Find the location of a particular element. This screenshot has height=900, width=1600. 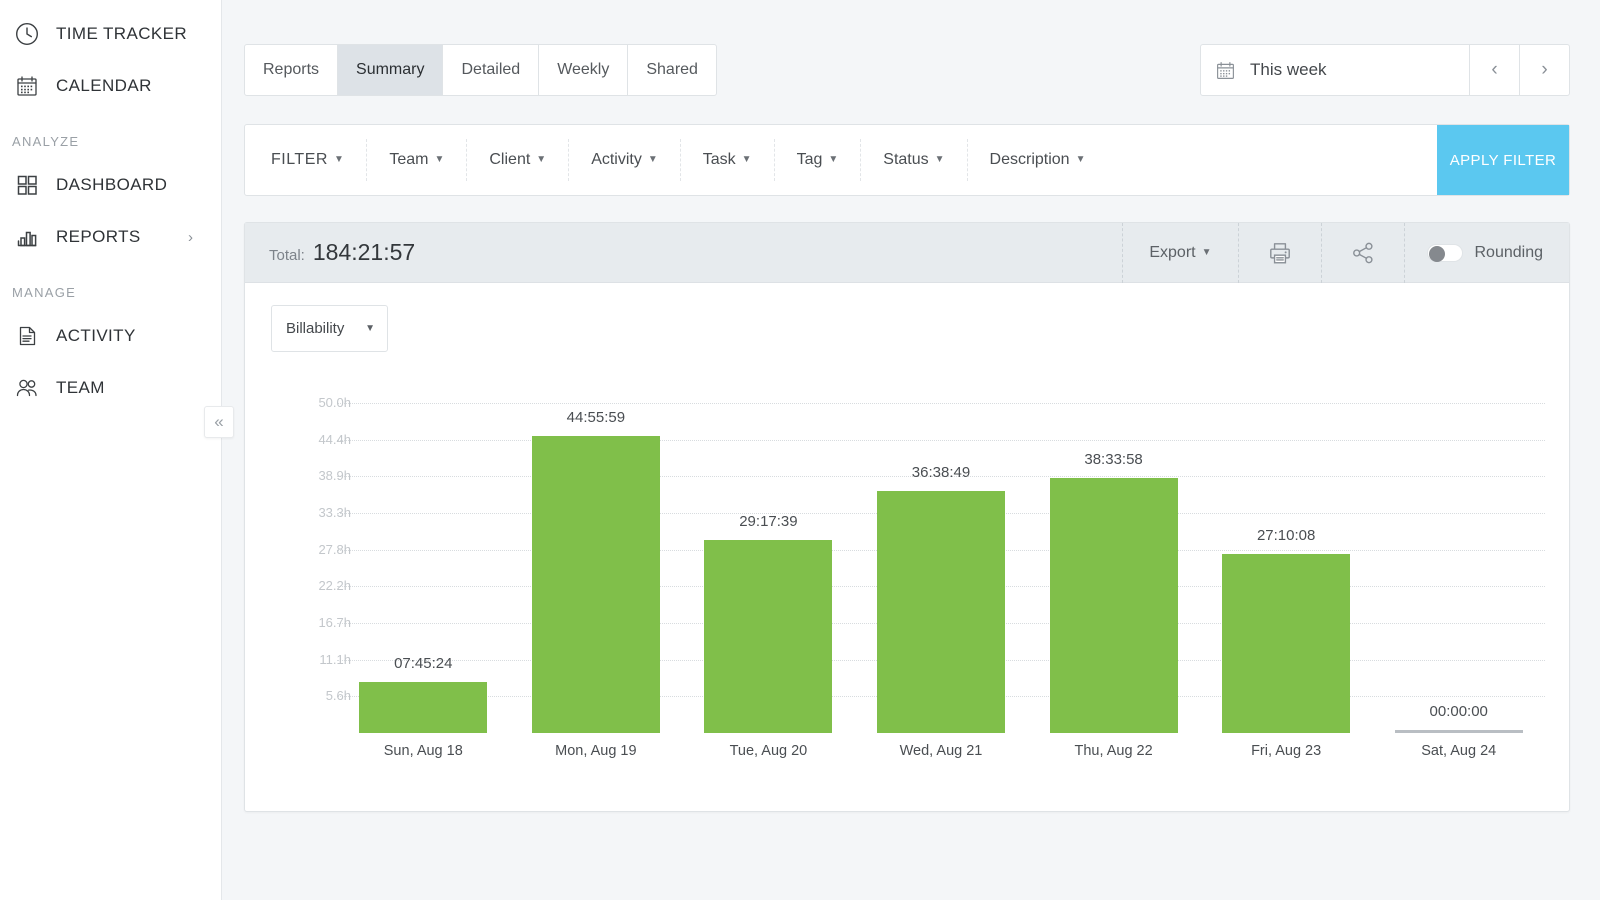

filter-dropdown-description: Description ▼ is located at coordinates (1038, 160).